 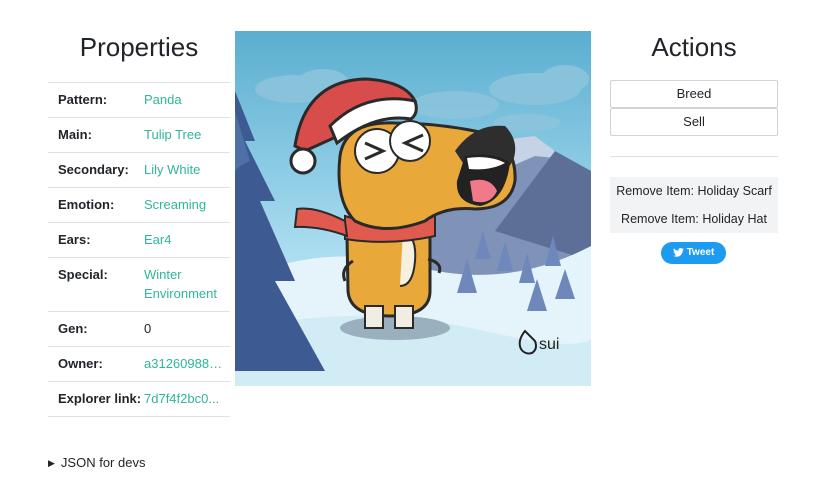 I want to click on explorer-key: Explorer link:, so click(x=96, y=399).